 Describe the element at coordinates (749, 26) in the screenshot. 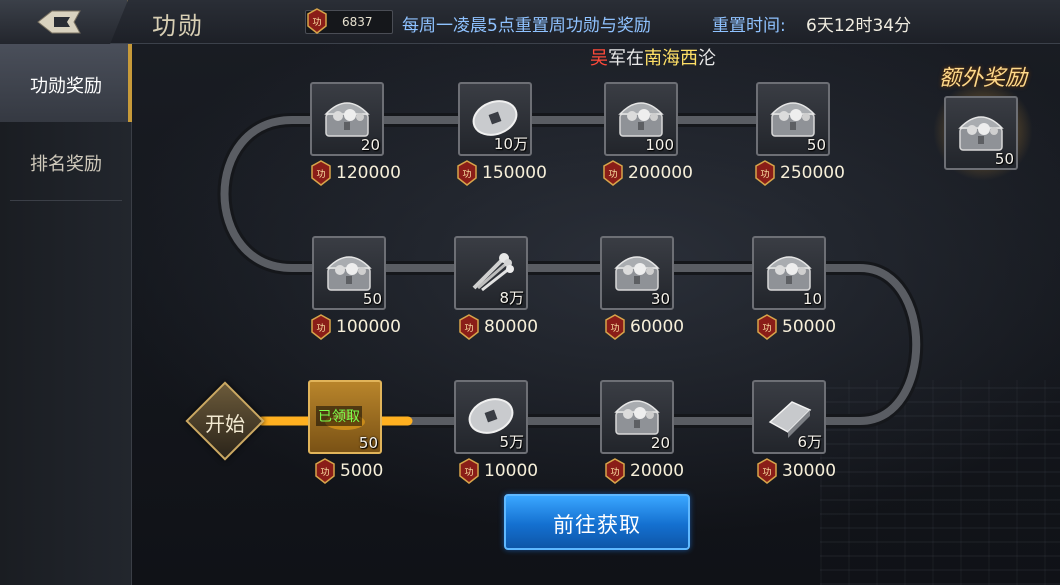

I see `reset-time-label: 重置时间:` at that location.